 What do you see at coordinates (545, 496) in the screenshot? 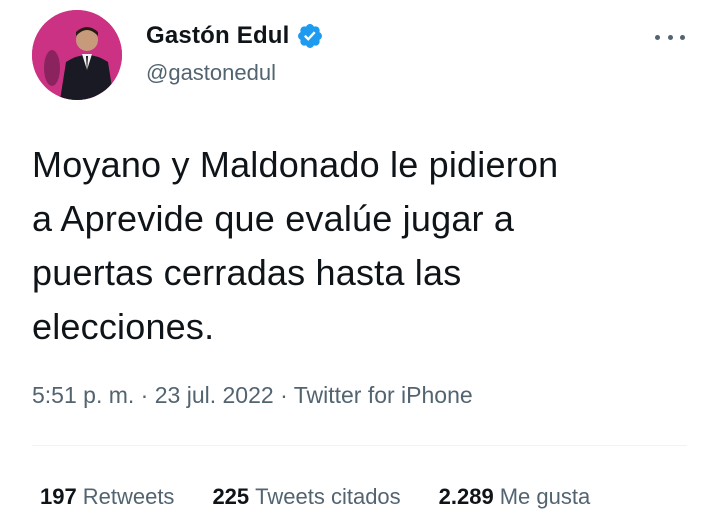
I see `likes-label: Me gusta` at bounding box center [545, 496].